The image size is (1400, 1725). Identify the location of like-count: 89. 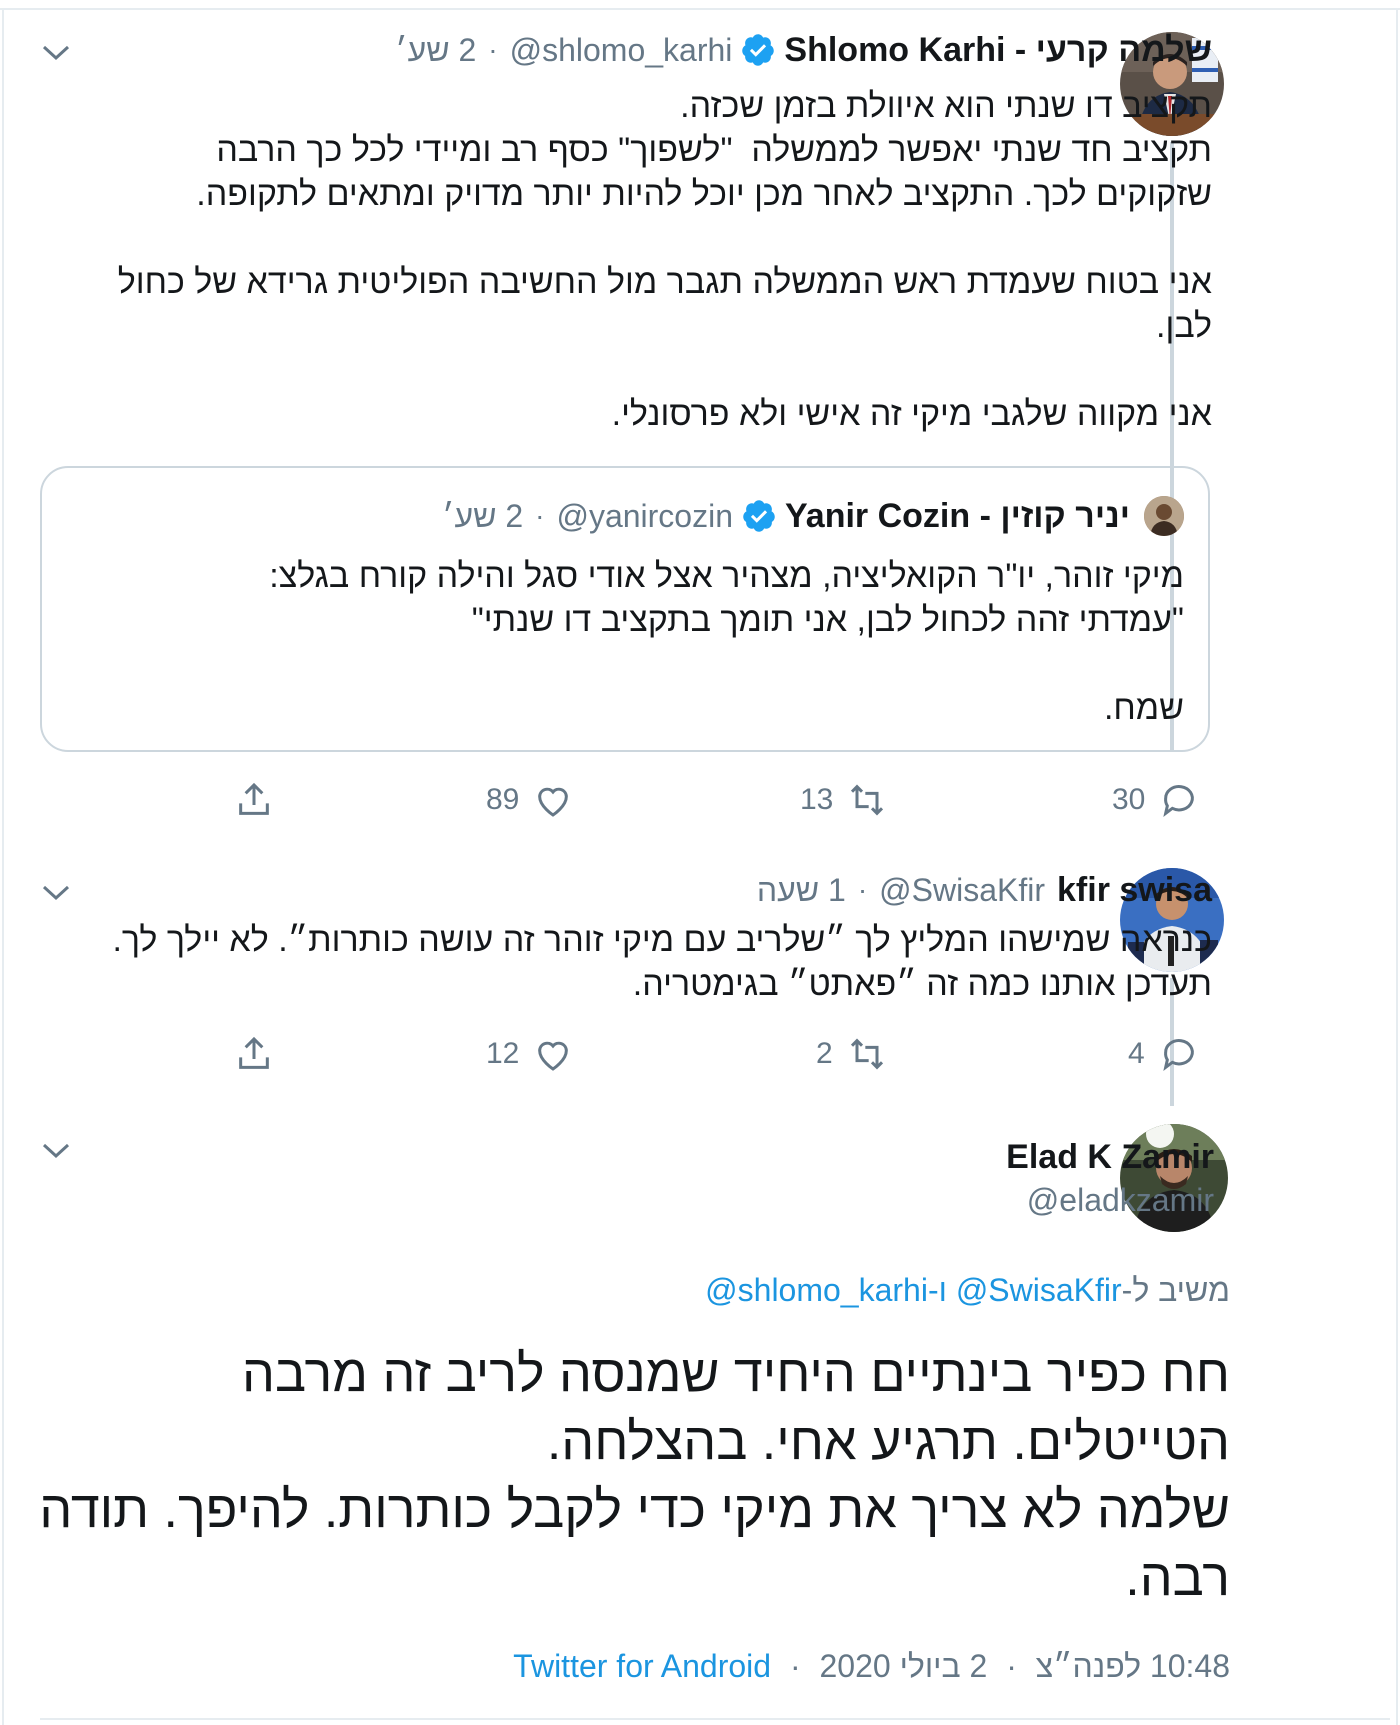
(503, 799).